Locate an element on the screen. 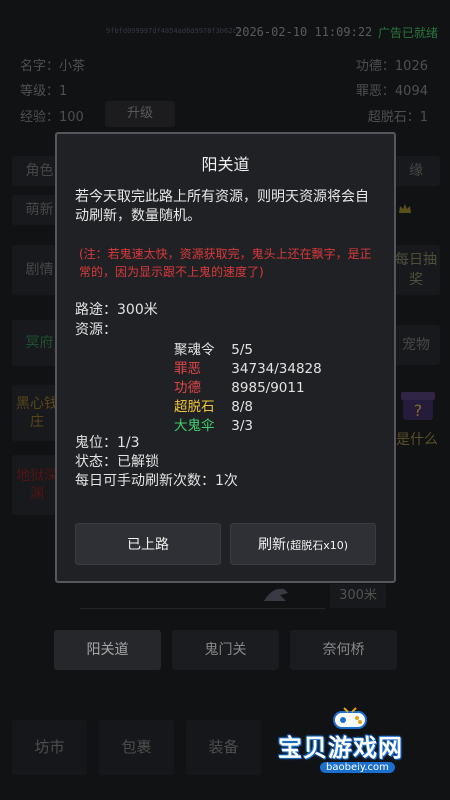 This screenshot has width=450, height=800. resource-name: 功德 is located at coordinates (187, 388).